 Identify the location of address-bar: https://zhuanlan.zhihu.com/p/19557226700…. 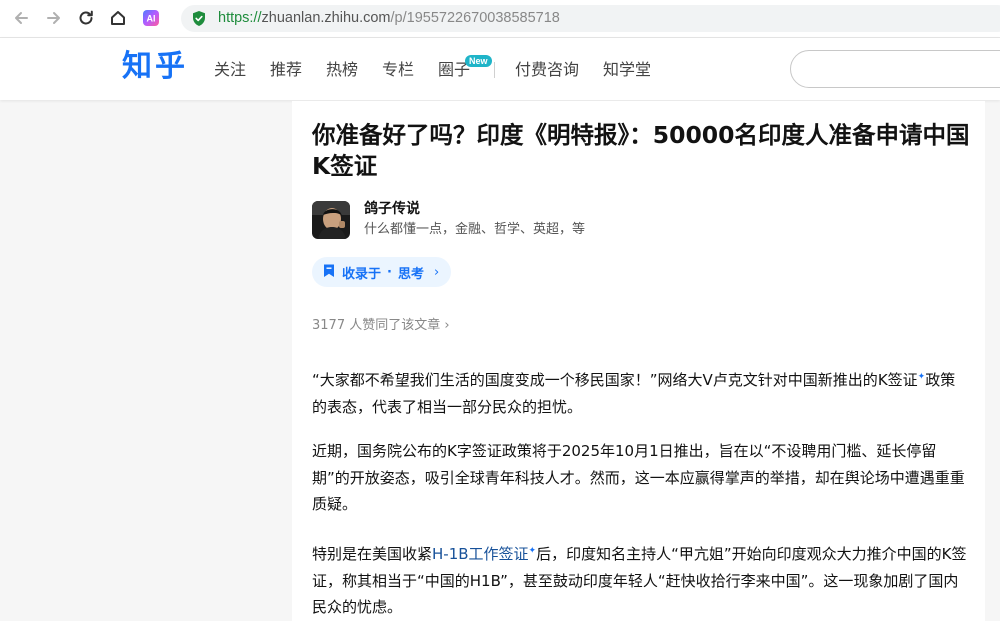
(590, 18).